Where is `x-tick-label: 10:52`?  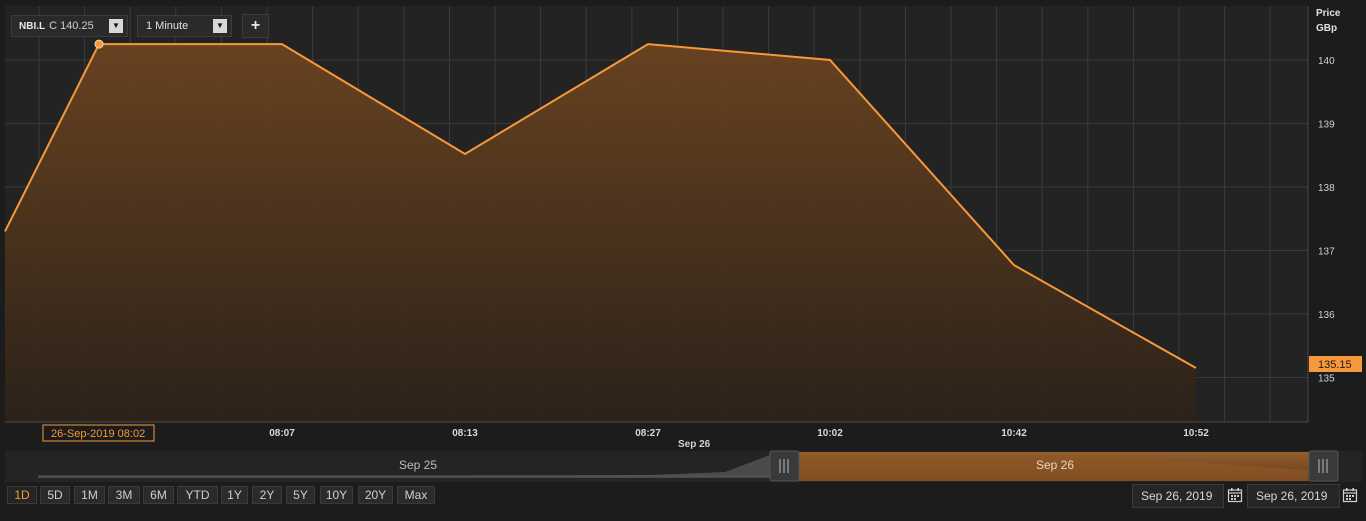 x-tick-label: 10:52 is located at coordinates (1196, 433).